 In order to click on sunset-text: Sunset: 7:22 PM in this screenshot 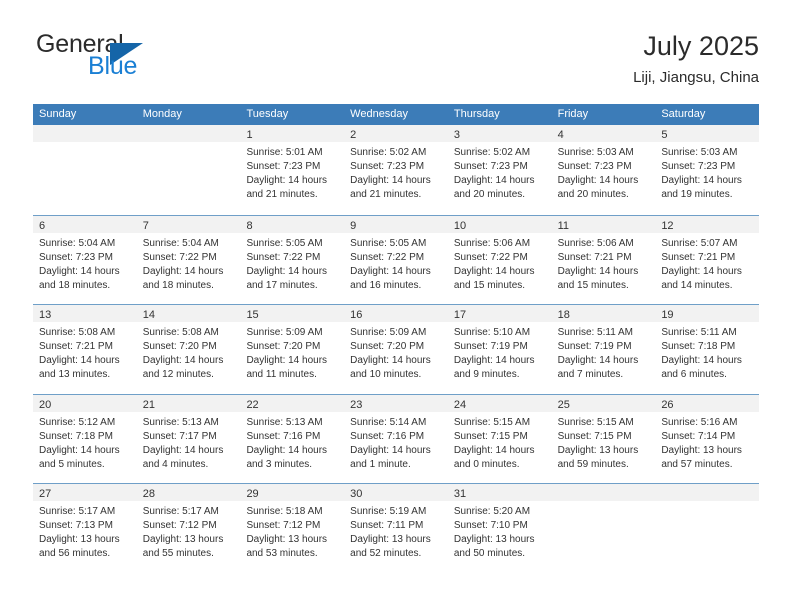, I will do `click(179, 257)`.